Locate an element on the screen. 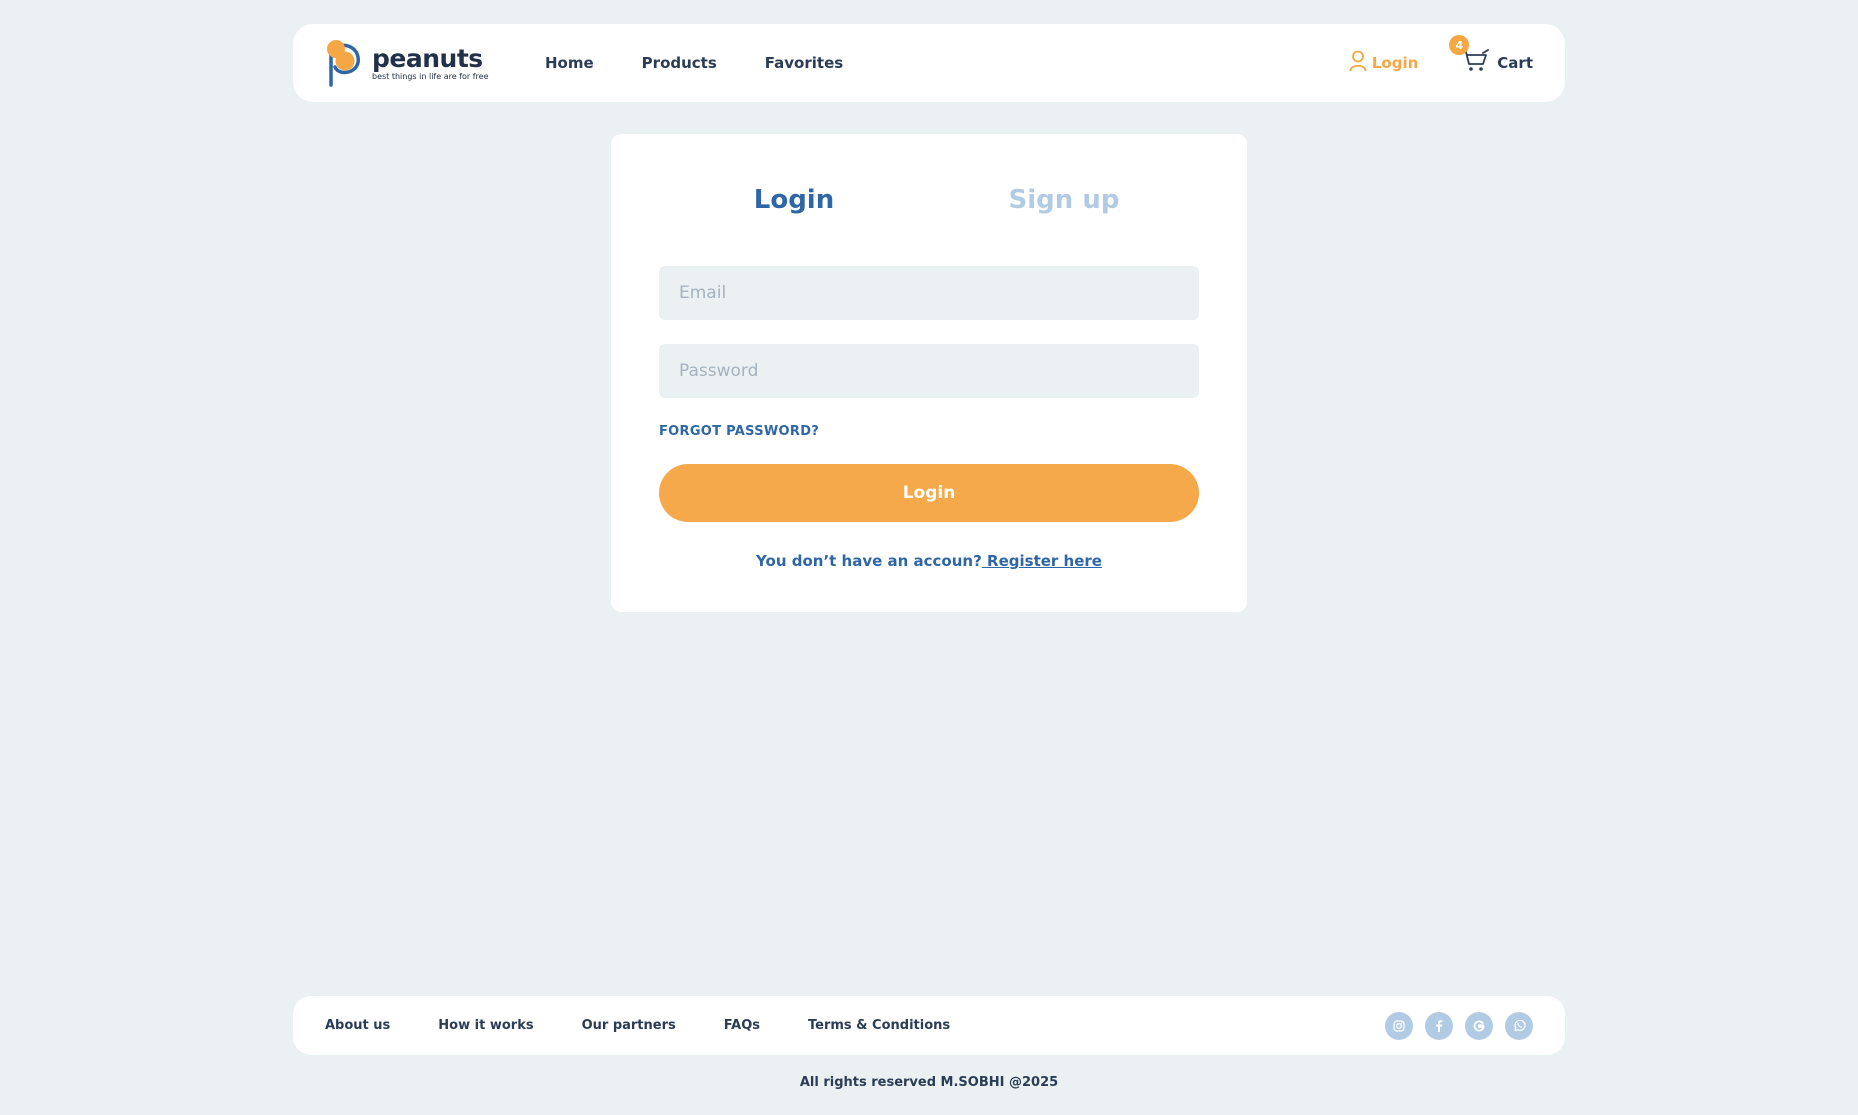  nav-products: Products is located at coordinates (679, 63).